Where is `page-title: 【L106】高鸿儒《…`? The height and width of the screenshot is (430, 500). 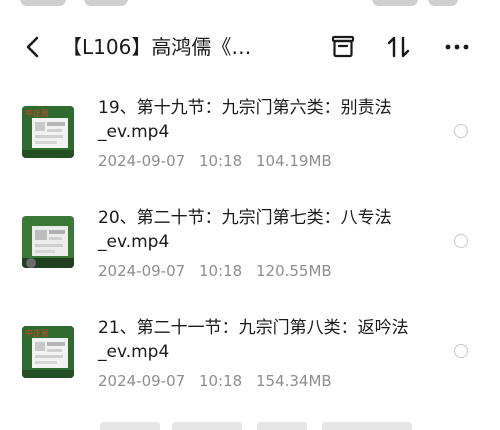 page-title: 【L106】高鸿儒《… is located at coordinates (157, 47).